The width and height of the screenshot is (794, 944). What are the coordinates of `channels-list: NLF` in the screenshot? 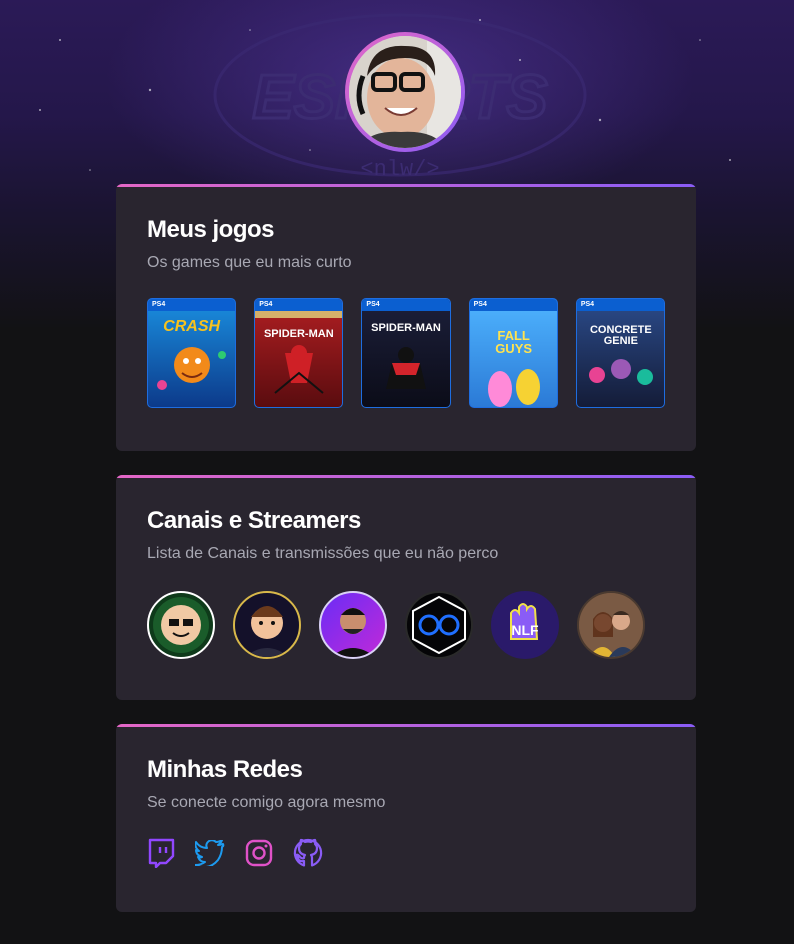 It's located at (406, 625).